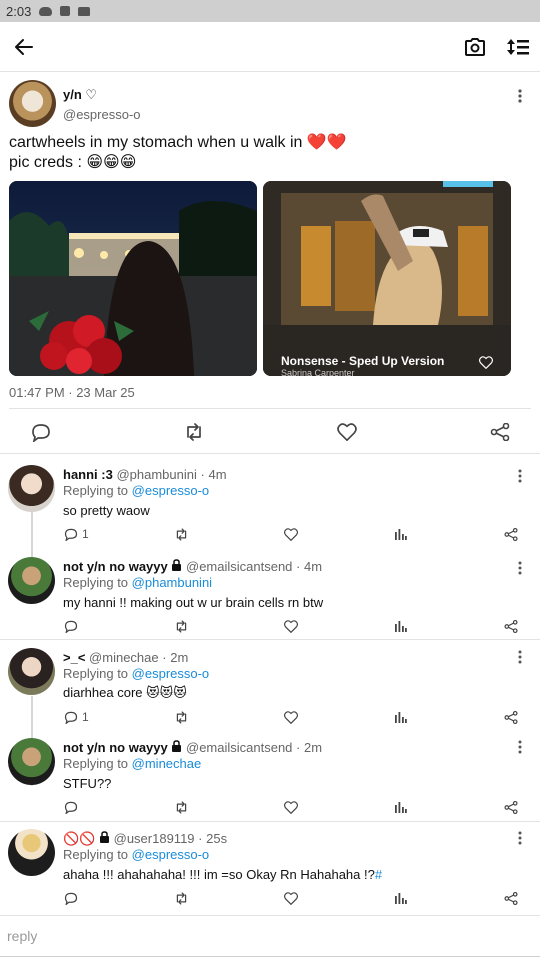 The width and height of the screenshot is (540, 960). Describe the element at coordinates (19, 11) in the screenshot. I see `status-time: 2:03` at that location.